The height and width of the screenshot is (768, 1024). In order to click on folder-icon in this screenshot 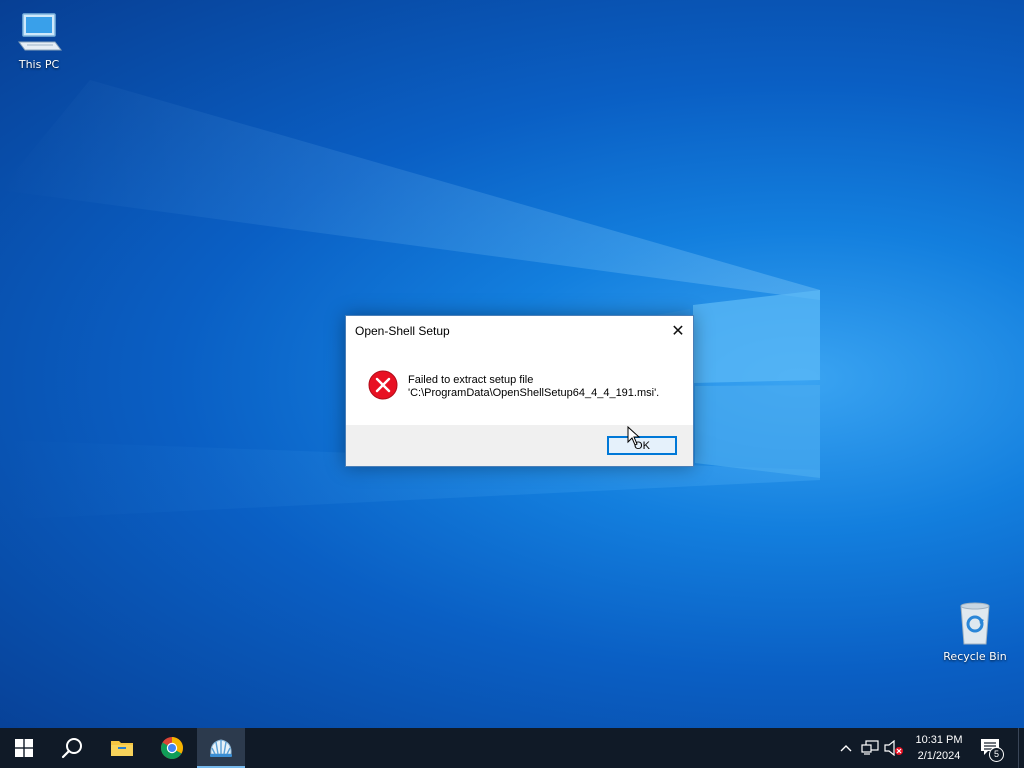, I will do `click(122, 748)`.